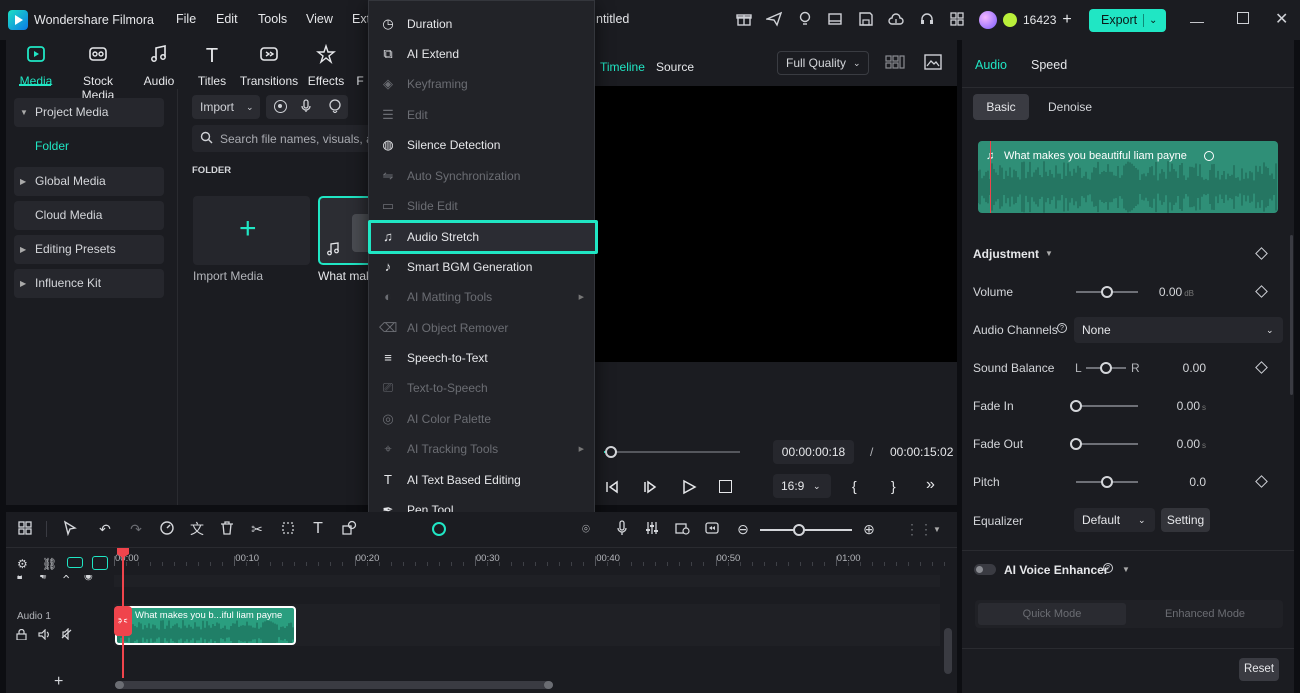 The image size is (1300, 693). I want to click on menu-item-keyframing: ◈ Keyframing, so click(481, 84).